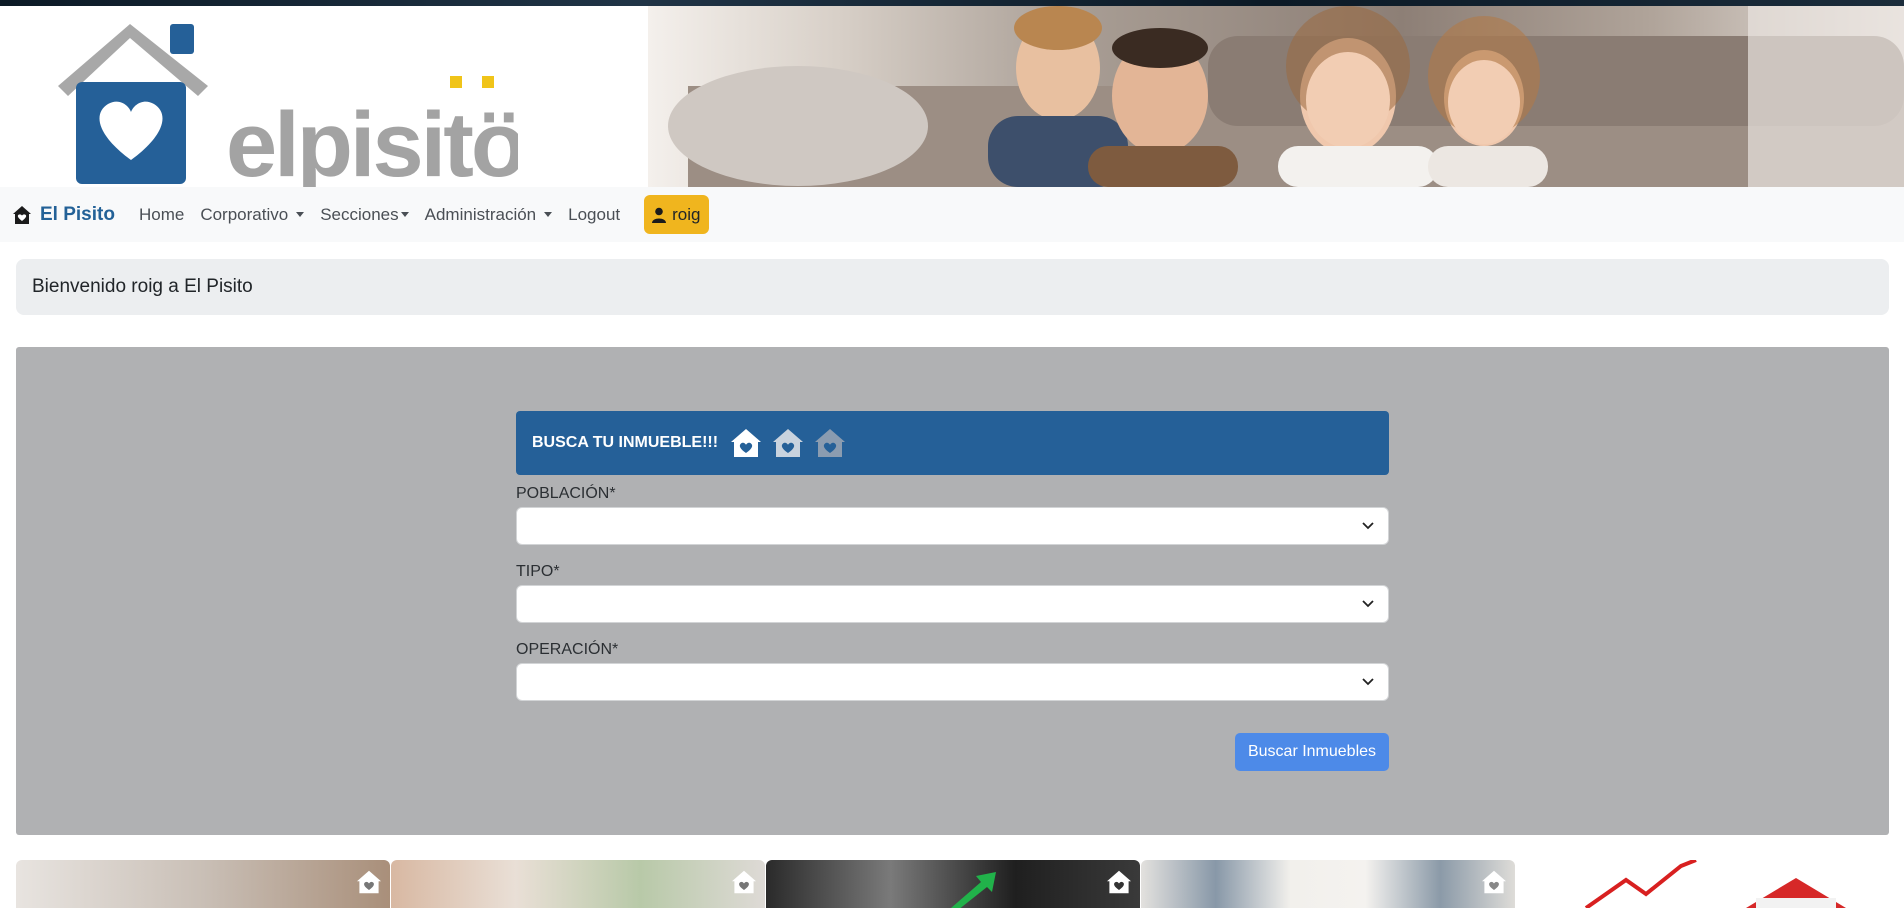  I want to click on search-title: BUSCA TU INMUEBLE!!!, so click(625, 442).